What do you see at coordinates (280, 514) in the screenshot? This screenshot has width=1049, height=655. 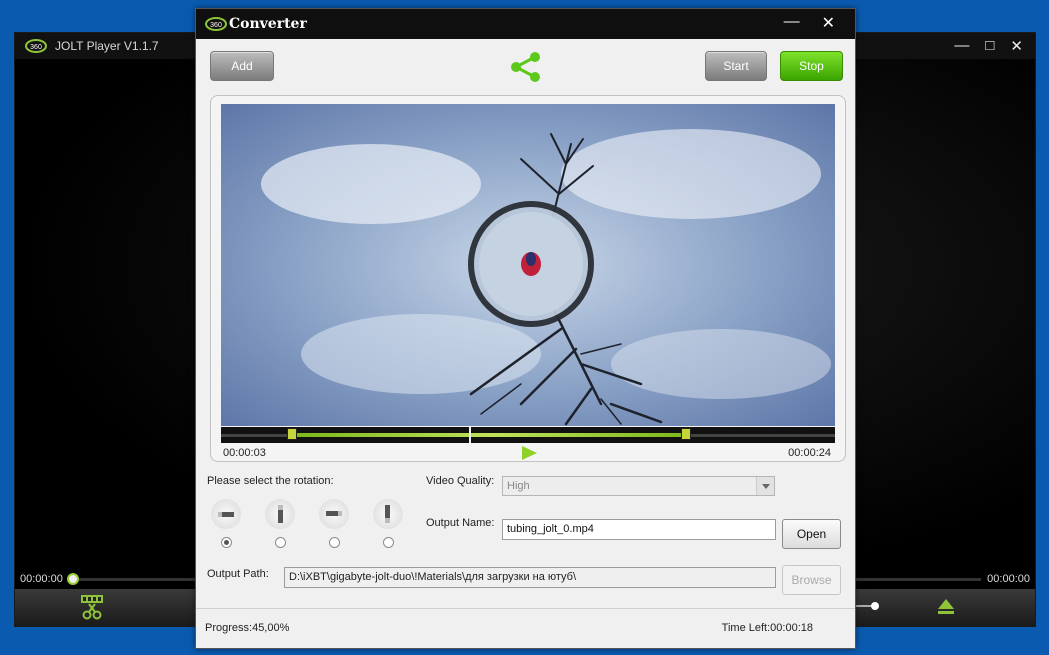 I see `rotate-90-icon` at bounding box center [280, 514].